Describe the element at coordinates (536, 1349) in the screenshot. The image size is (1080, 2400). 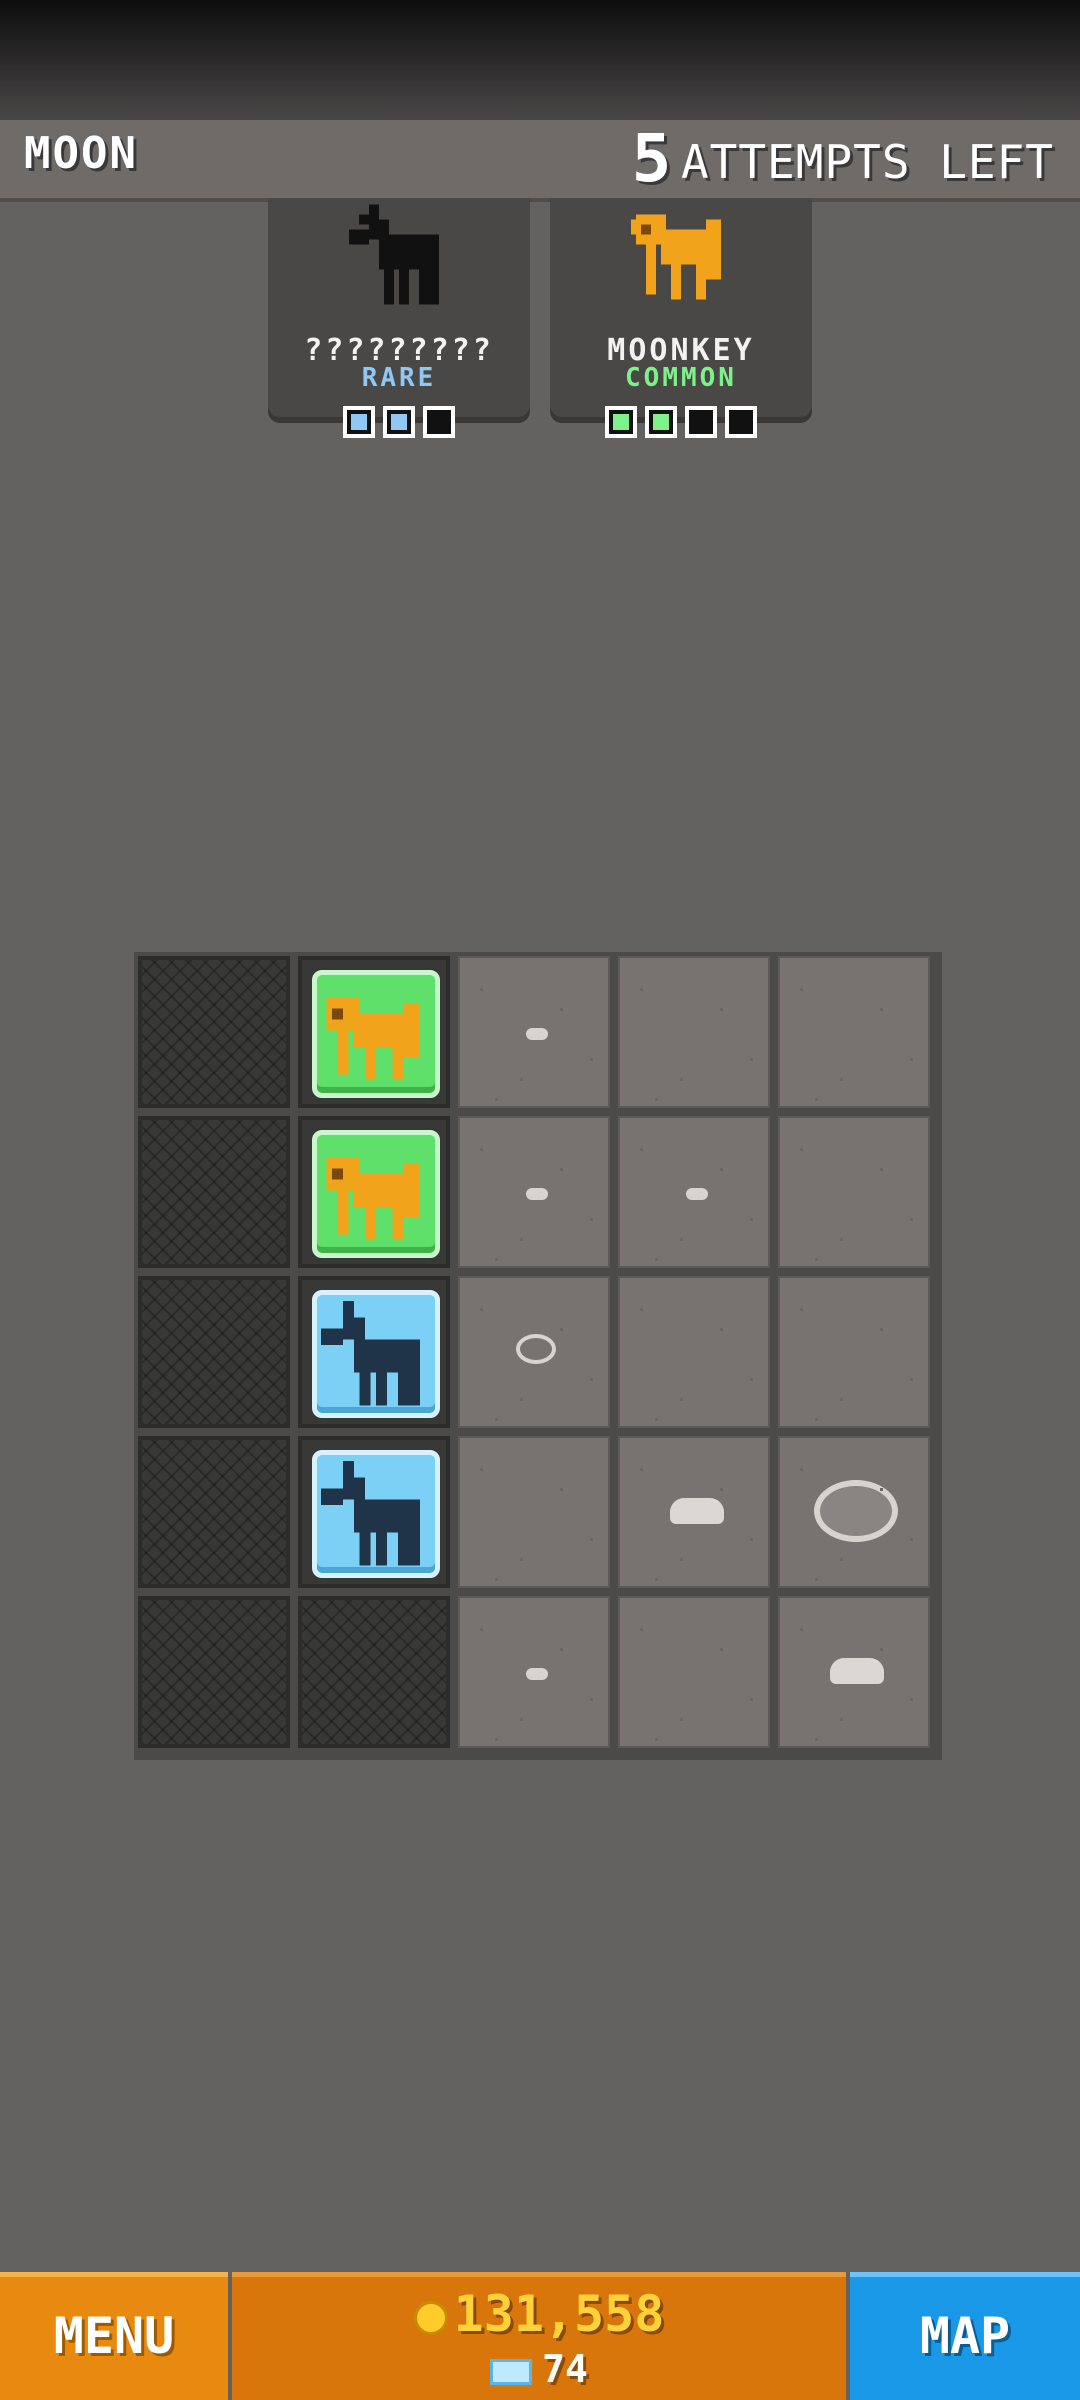
I see `ring-icon` at that location.